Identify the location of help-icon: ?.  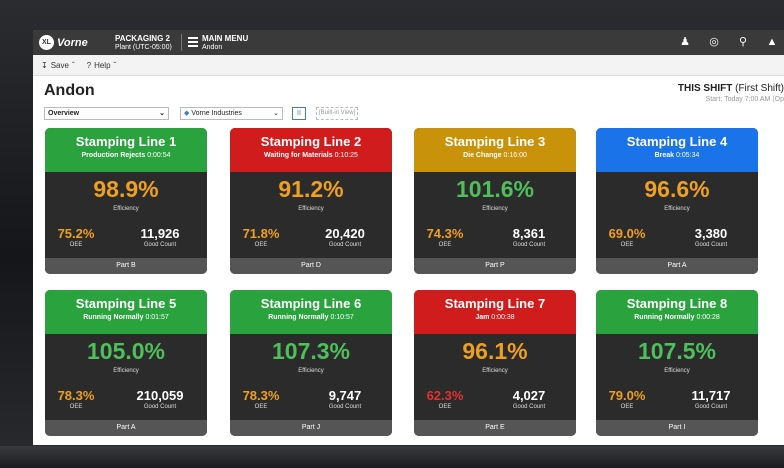
(89, 65).